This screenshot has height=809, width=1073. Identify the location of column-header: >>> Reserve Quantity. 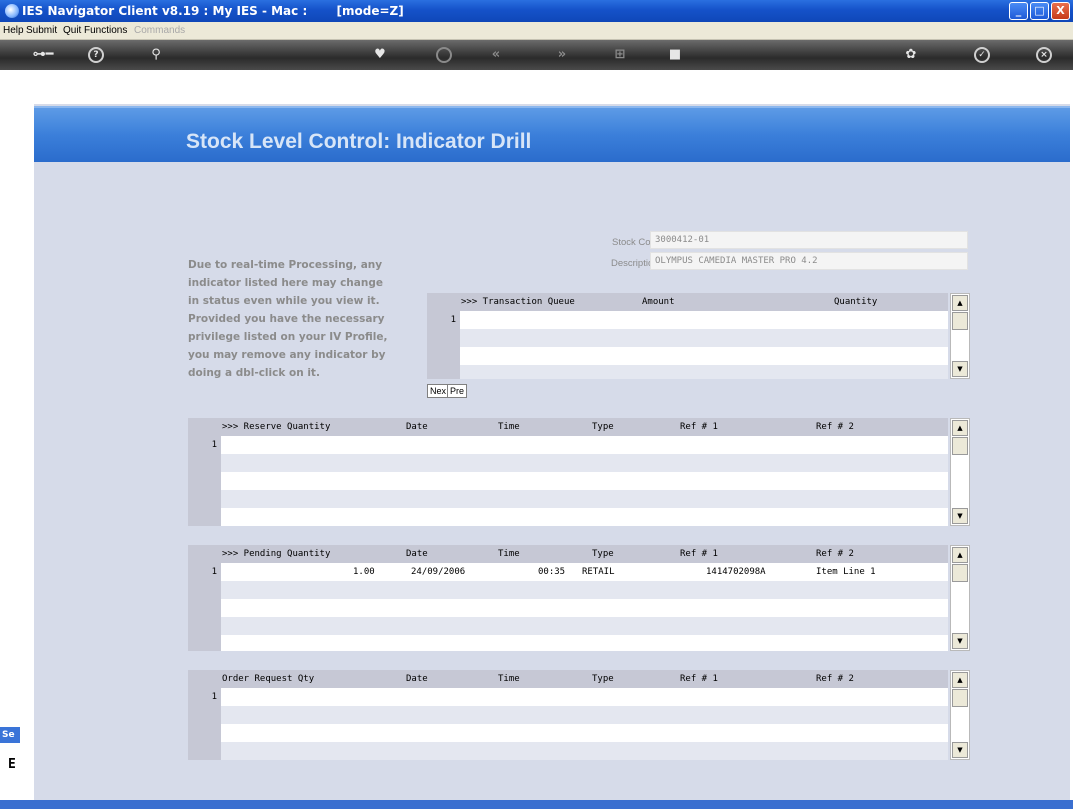
(276, 427).